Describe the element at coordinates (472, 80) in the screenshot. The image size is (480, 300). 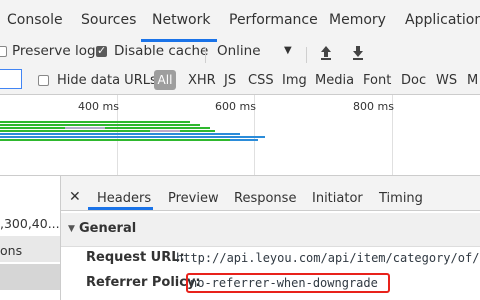
I see `filter-type-manifest: M` at that location.